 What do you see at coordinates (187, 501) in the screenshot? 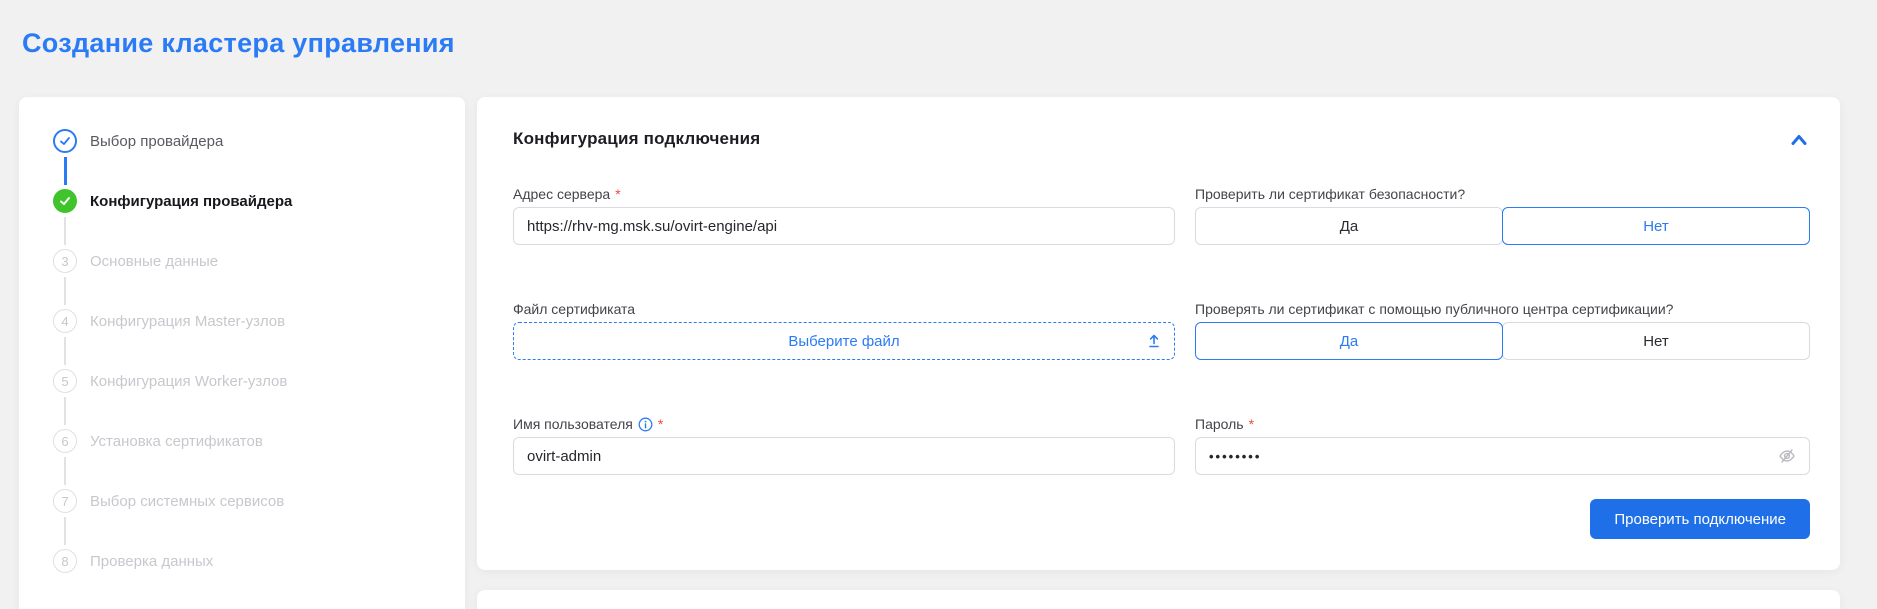
I see `step-label: Выбор системных сервисов` at bounding box center [187, 501].